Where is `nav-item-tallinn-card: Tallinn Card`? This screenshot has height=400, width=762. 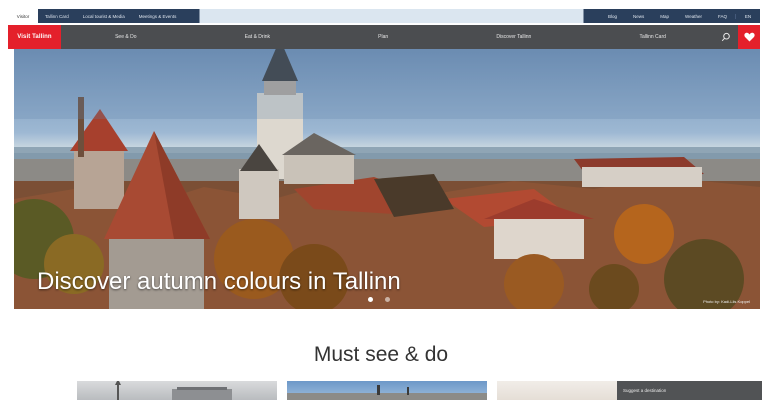 nav-item-tallinn-card: Tallinn Card is located at coordinates (652, 37).